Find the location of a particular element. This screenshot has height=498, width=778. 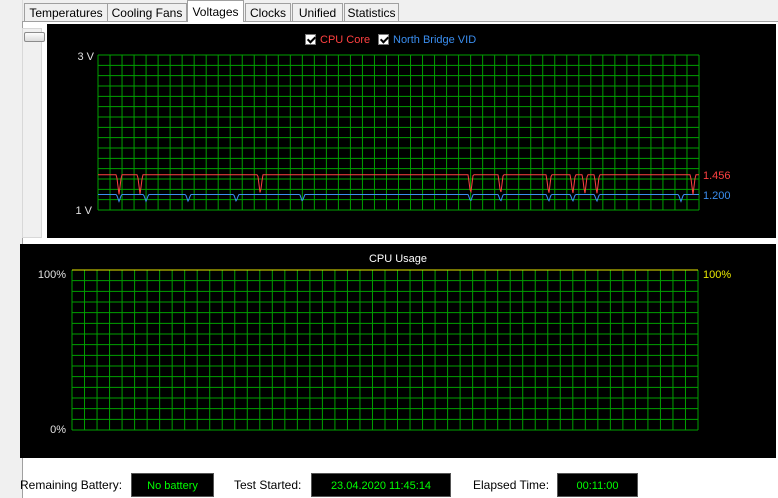

legend-nb-vid-label: North Bridge VID is located at coordinates (435, 40).